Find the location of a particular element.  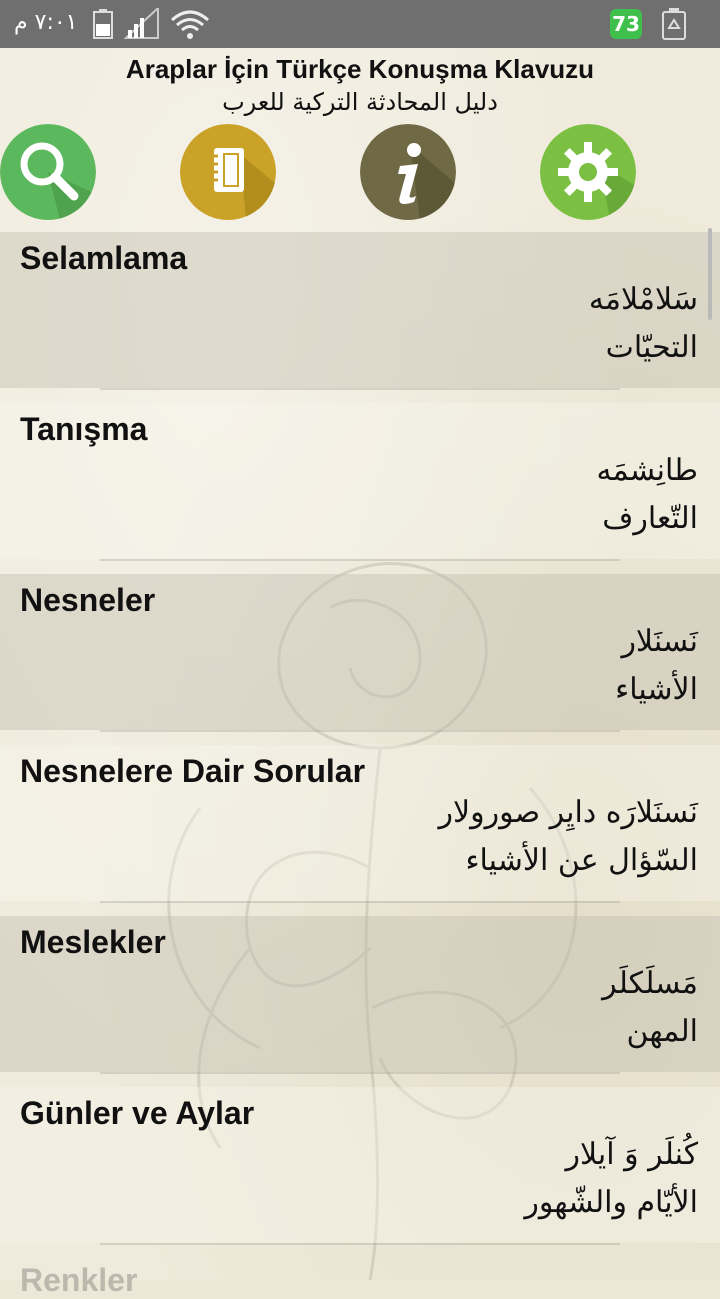

category-arabic: المهن is located at coordinates (662, 1031).